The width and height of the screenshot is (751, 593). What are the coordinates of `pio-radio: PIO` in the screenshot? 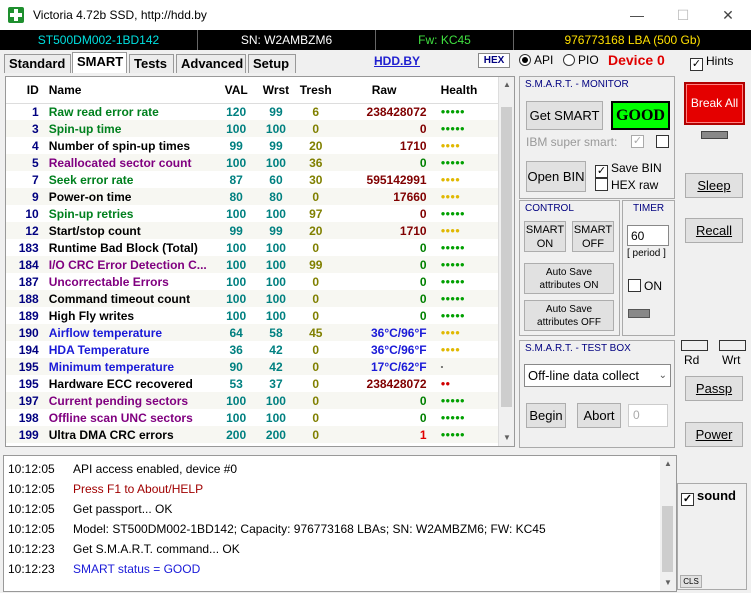 It's located at (581, 60).